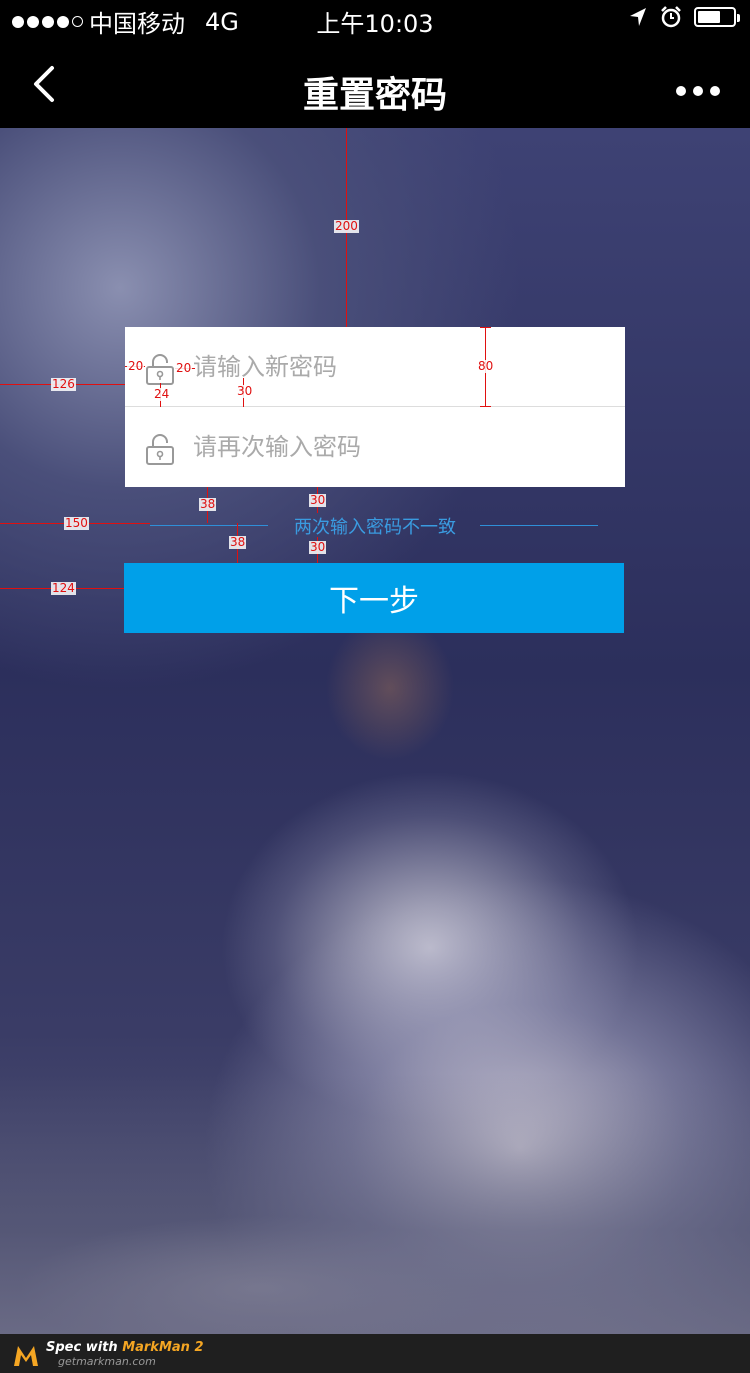 This screenshot has height=1373, width=750. Describe the element at coordinates (107, 1361) in the screenshot. I see `footer-site: getmarkman.com` at that location.